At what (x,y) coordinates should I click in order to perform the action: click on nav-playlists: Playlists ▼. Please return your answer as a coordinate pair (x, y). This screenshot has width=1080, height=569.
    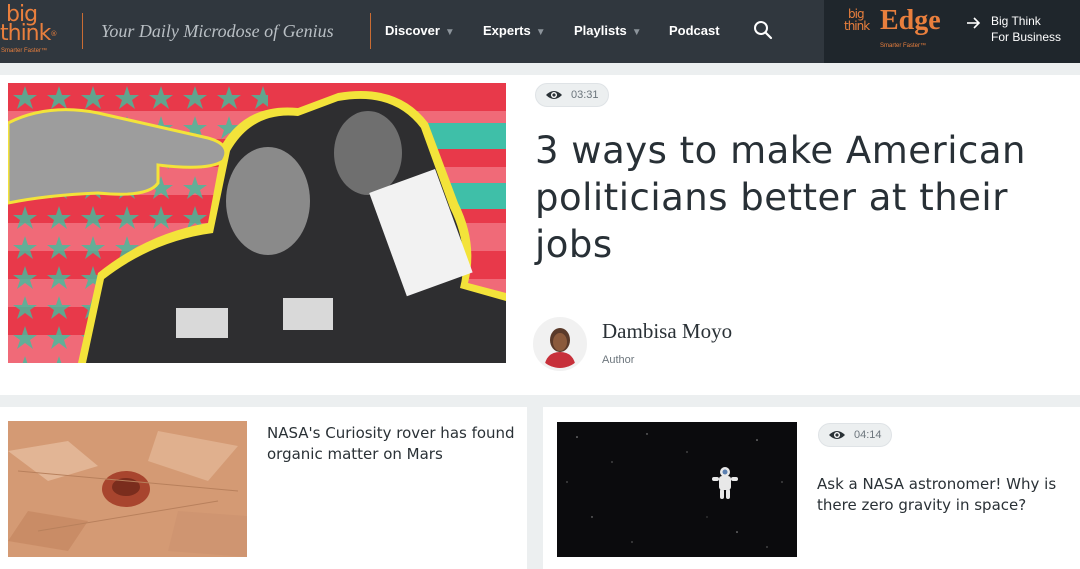
    Looking at the image, I should click on (608, 32).